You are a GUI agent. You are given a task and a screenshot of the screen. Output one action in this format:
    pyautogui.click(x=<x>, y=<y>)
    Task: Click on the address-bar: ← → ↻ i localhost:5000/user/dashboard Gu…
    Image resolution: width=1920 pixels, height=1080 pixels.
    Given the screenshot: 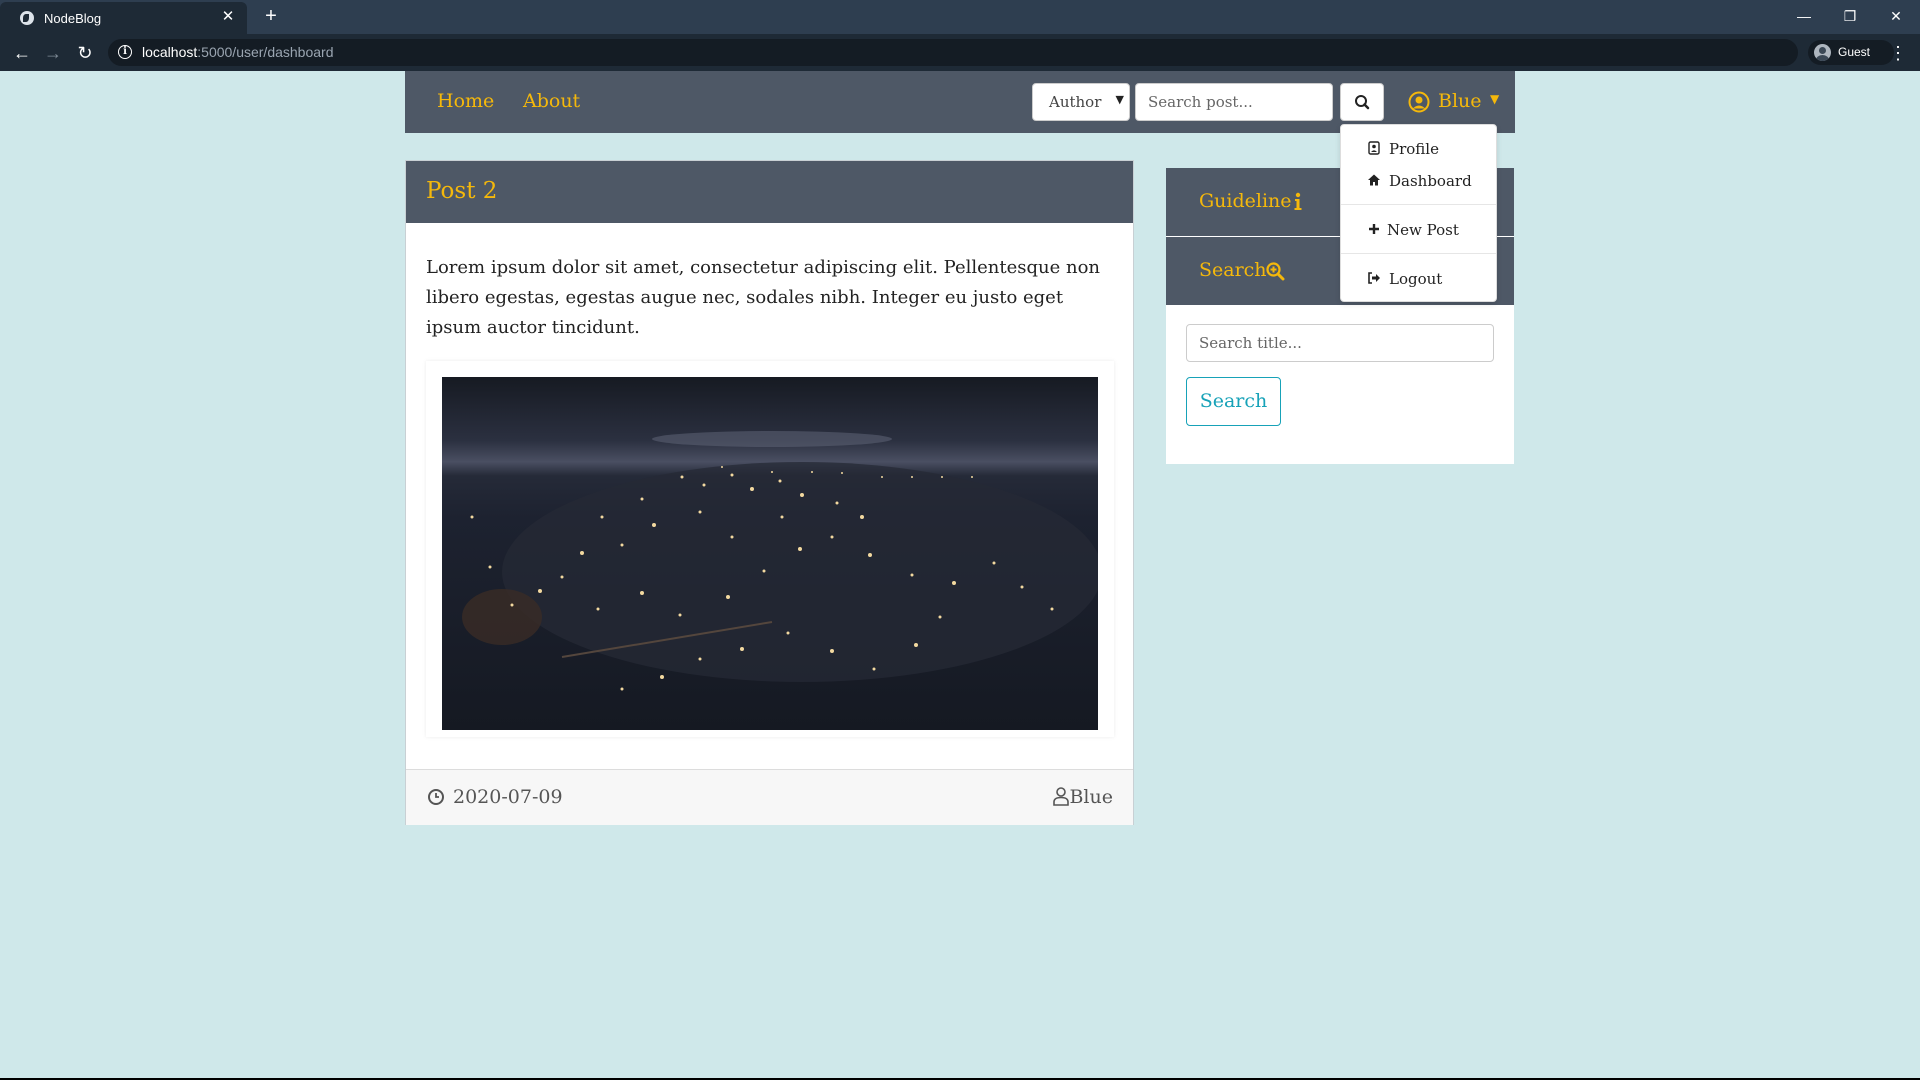 What is the action you would take?
    pyautogui.click(x=960, y=52)
    